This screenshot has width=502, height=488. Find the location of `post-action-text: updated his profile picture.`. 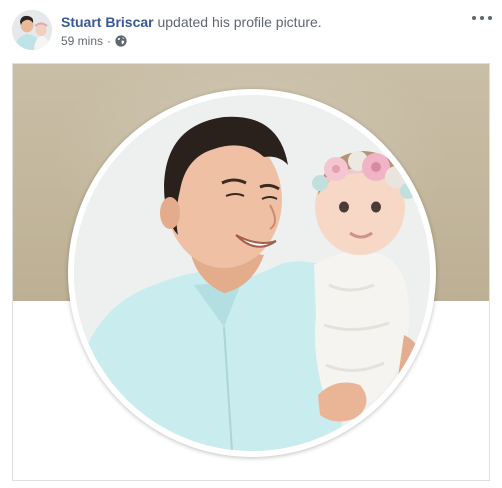

post-action-text: updated his profile picture. is located at coordinates (237, 22).